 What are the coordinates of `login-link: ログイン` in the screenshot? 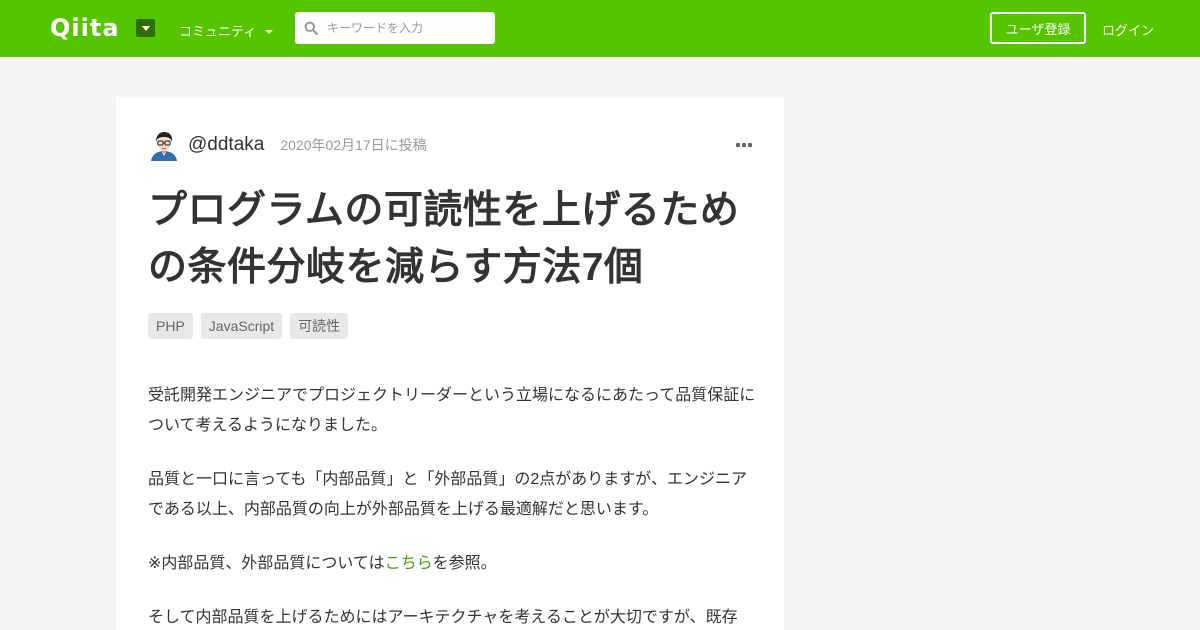 It's located at (1128, 29).